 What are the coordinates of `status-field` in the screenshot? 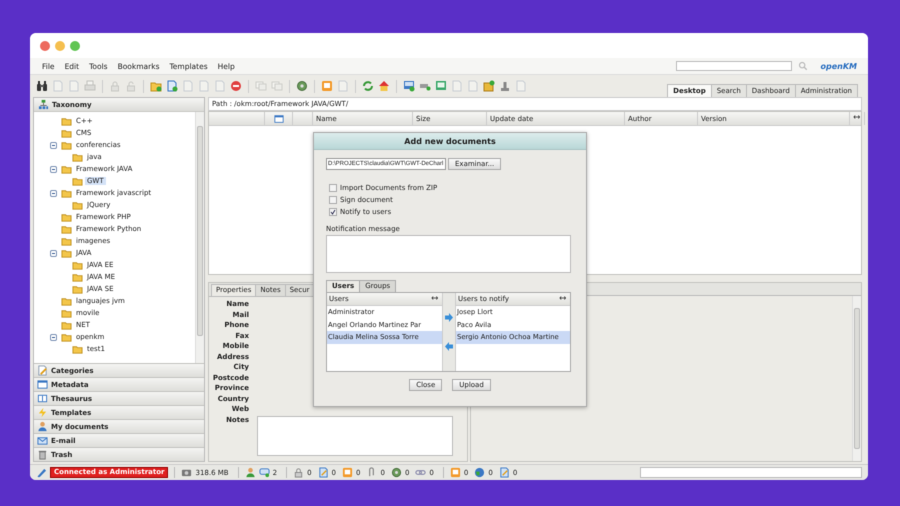 It's located at (751, 472).